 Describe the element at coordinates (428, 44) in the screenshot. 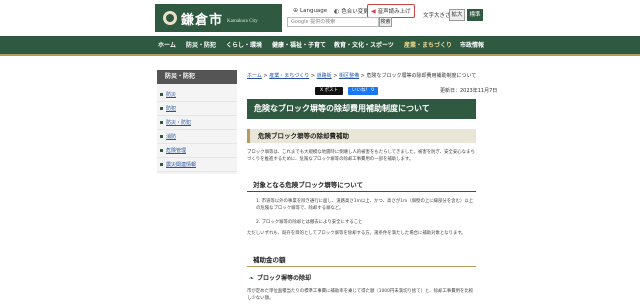

I see `nav-industry: 産業・まちづくり` at that location.